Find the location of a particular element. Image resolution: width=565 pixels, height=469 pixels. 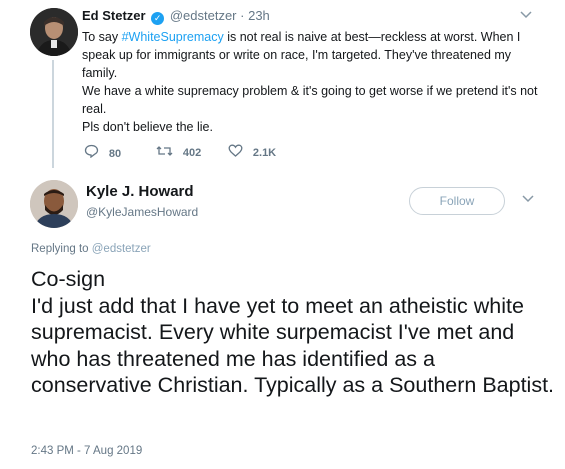

like-icon is located at coordinates (237, 152).